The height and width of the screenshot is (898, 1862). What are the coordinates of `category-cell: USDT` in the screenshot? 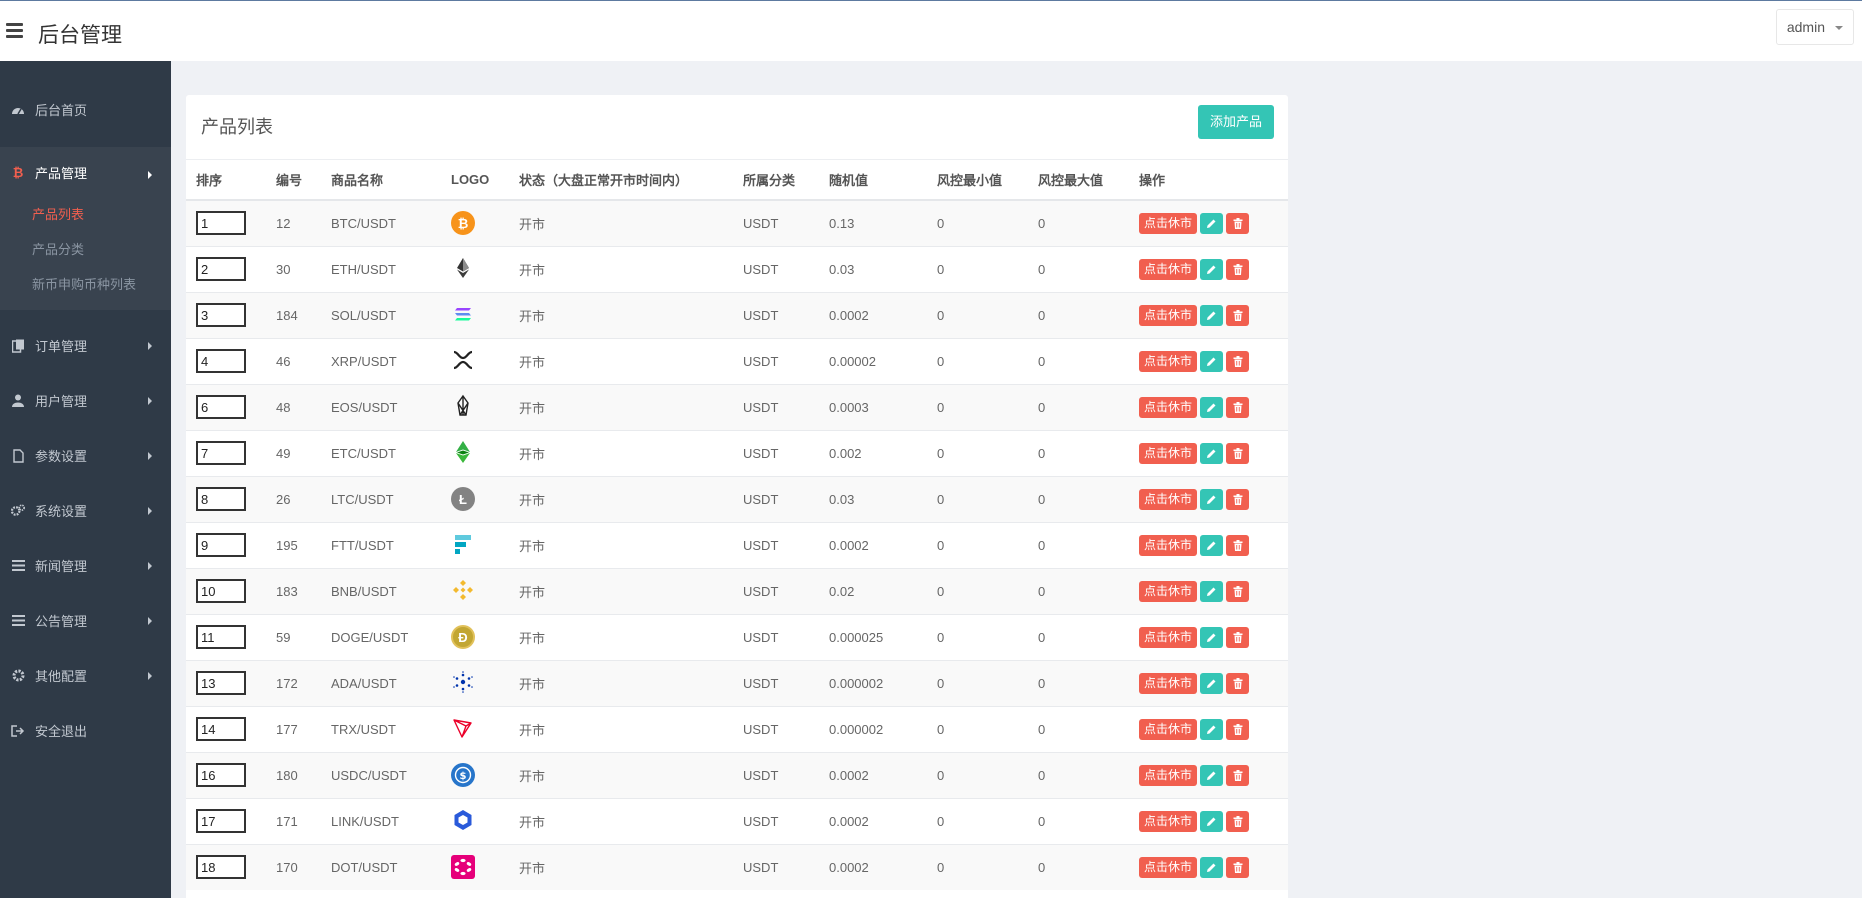 It's located at (776, 866).